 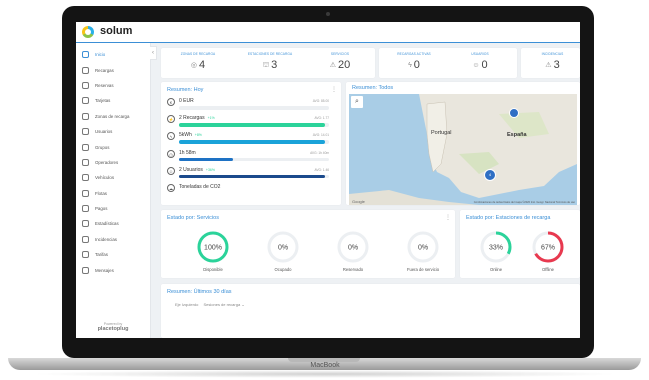 What do you see at coordinates (116, 31) in the screenshot?
I see `app-name: solum` at bounding box center [116, 31].